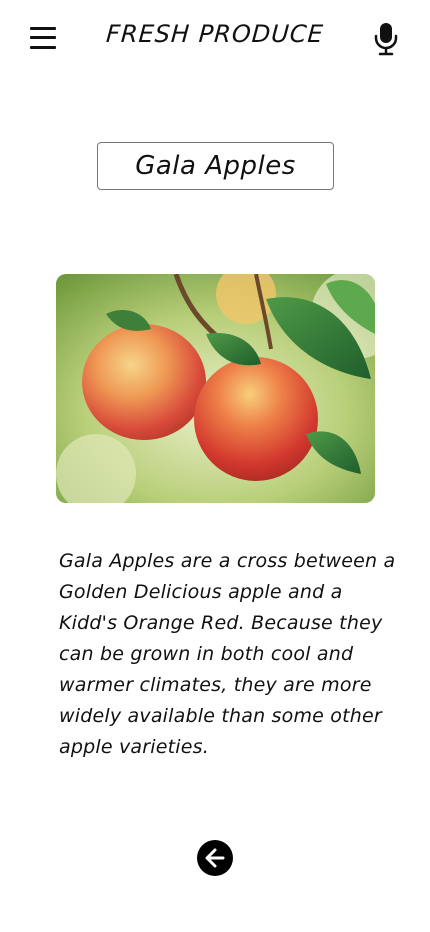  I want to click on product-title: Gala Apples, so click(215, 166).